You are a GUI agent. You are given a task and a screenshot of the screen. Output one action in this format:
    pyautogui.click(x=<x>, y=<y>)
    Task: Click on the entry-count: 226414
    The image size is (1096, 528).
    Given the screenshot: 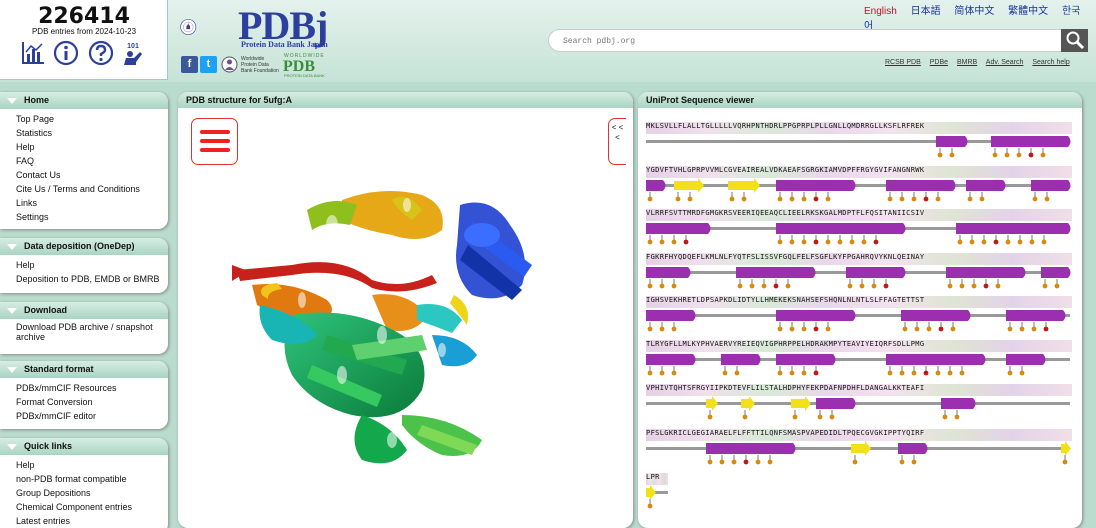 What is the action you would take?
    pyautogui.click(x=84, y=16)
    